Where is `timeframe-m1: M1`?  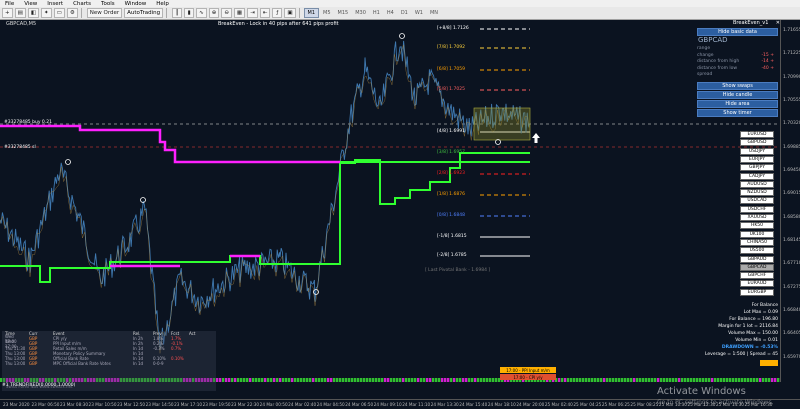
timeframe-m1: M1 is located at coordinates (311, 13).